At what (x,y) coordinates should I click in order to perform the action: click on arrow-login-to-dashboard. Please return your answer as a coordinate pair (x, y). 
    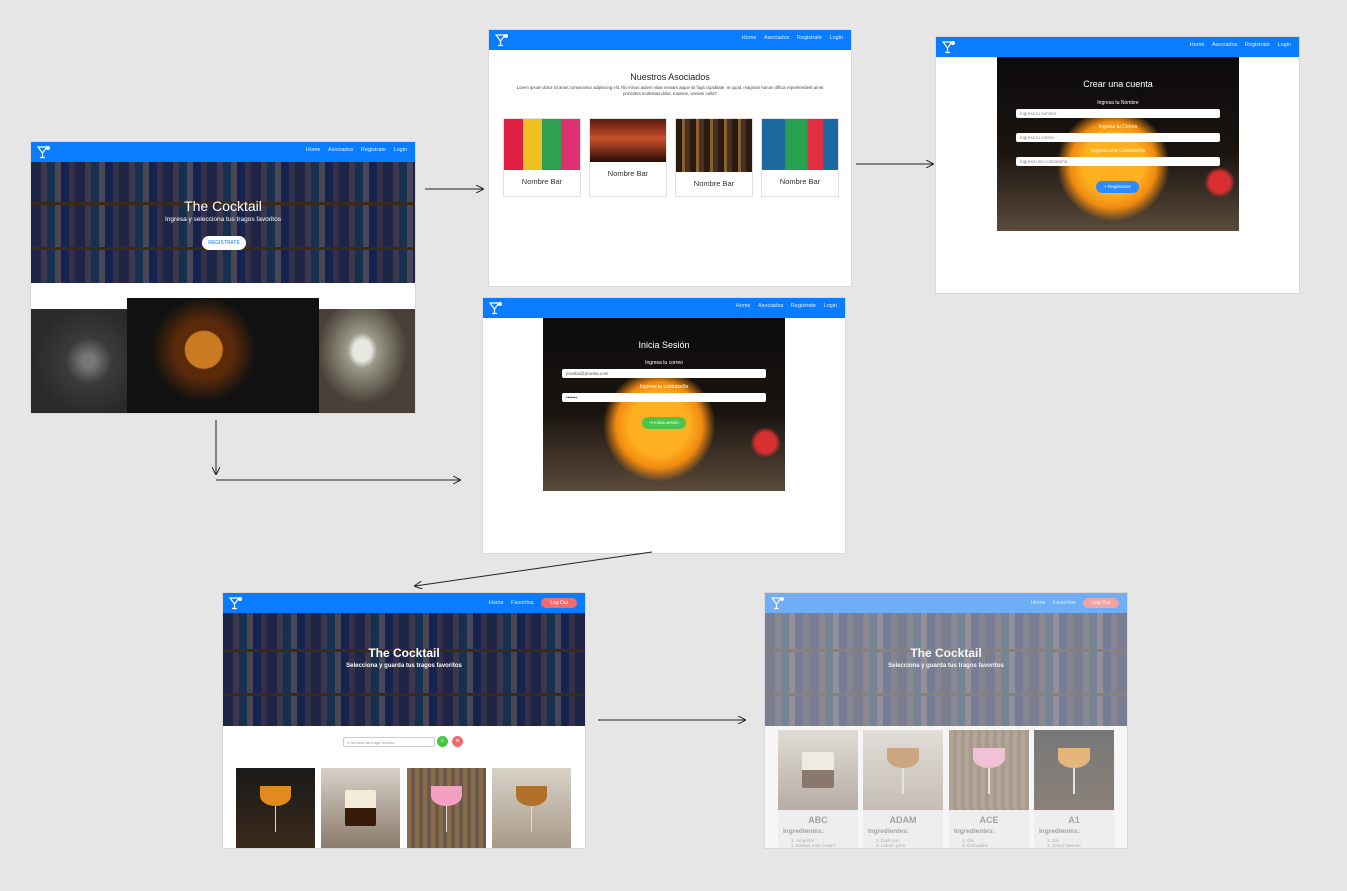
    Looking at the image, I should click on (534, 568).